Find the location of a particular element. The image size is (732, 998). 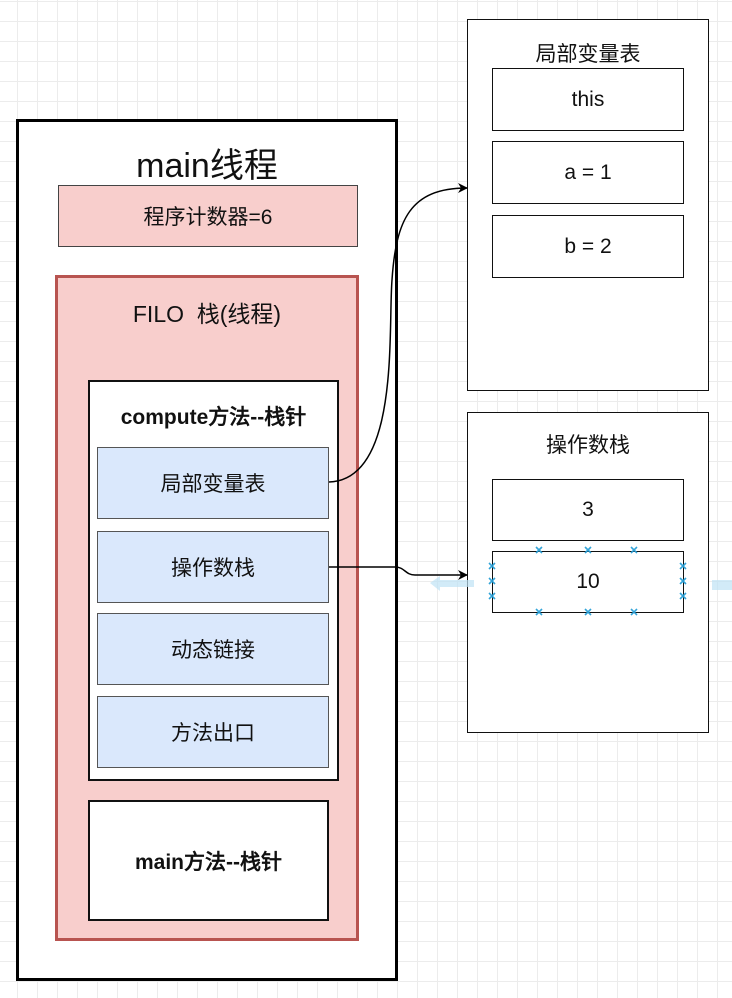

arrow-to-operand-stack is located at coordinates (398, 573).